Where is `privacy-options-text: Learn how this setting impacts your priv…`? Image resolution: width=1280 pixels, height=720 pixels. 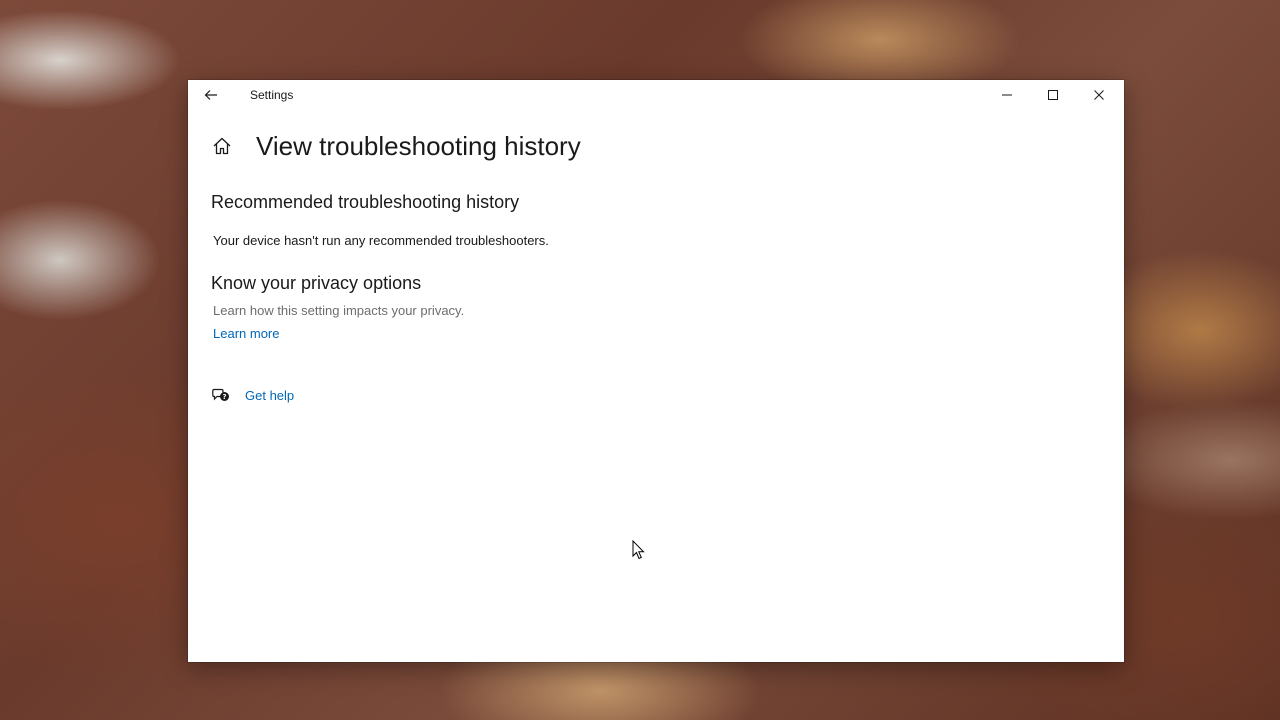 privacy-options-text: Learn how this setting impacts your priv… is located at coordinates (339, 310).